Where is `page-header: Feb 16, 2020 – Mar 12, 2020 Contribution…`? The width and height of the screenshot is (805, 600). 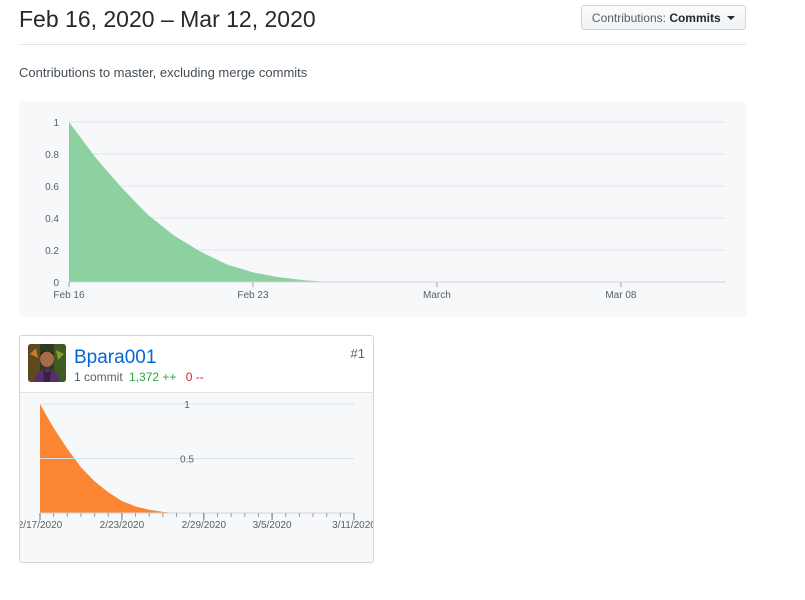
page-header: Feb 16, 2020 – Mar 12, 2020 Contribution… is located at coordinates (382, 22).